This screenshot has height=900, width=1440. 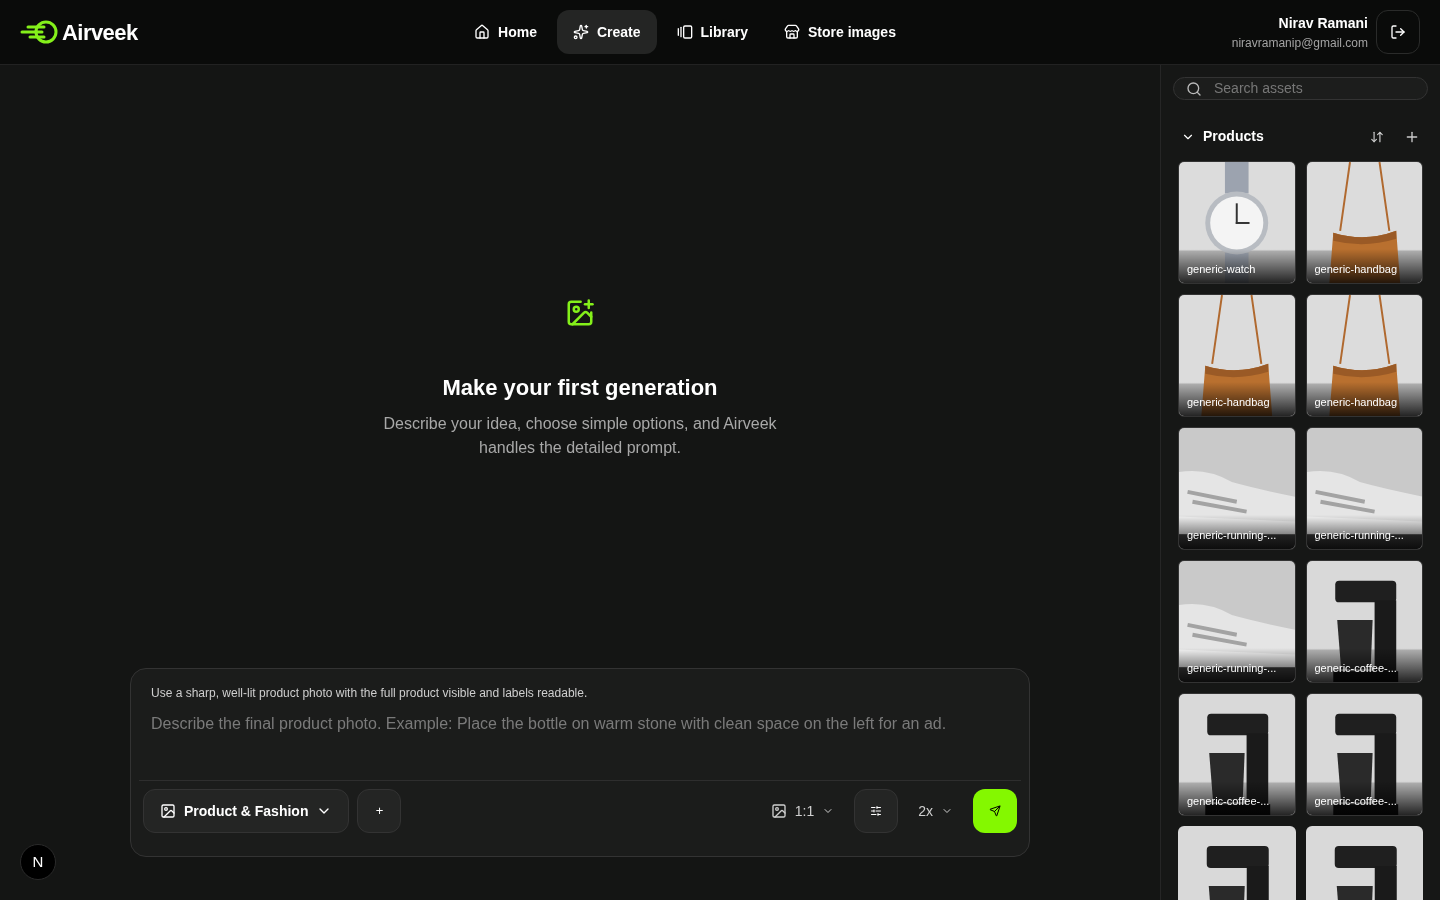 What do you see at coordinates (246, 811) in the screenshot?
I see `category-dropdown: Product & Fashion` at bounding box center [246, 811].